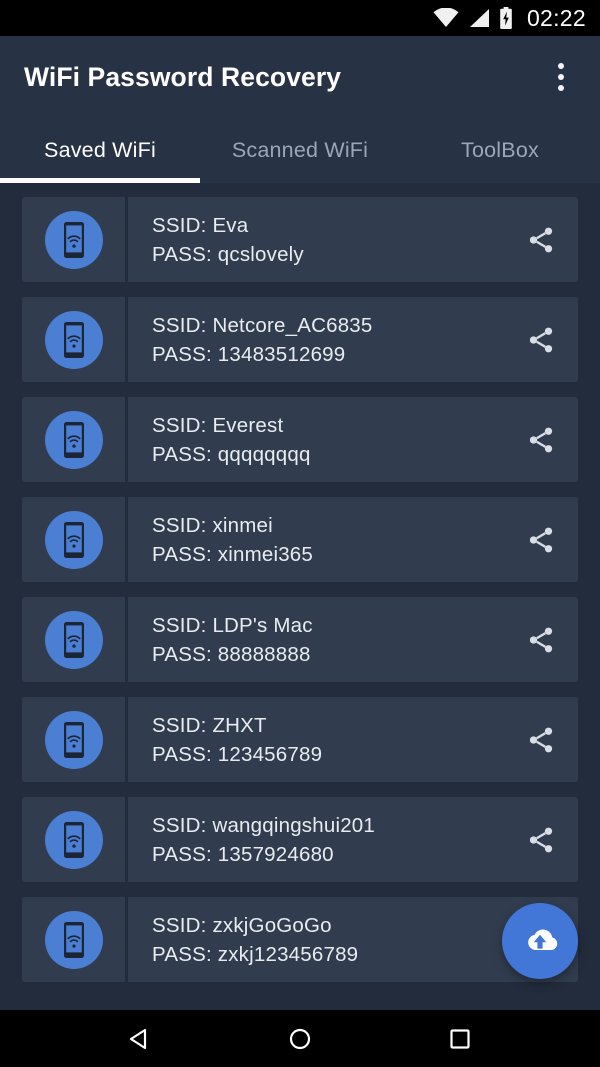  Describe the element at coordinates (316, 440) in the screenshot. I see `list-item-text: SSID: Everest PASS: qqqqqqqq` at that location.